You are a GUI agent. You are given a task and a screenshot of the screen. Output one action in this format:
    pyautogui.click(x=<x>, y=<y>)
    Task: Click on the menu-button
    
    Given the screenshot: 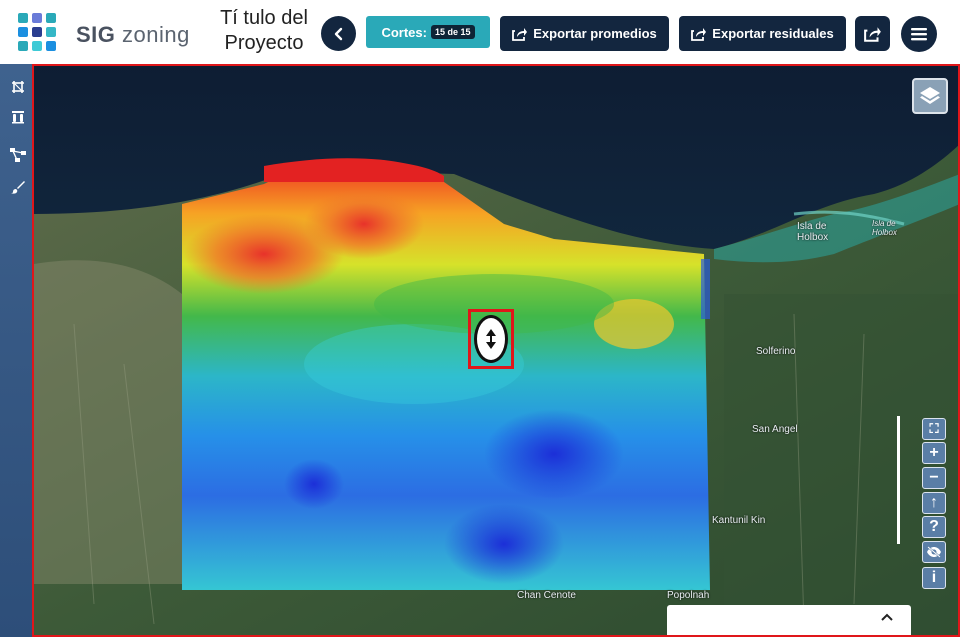 What is the action you would take?
    pyautogui.click(x=919, y=34)
    